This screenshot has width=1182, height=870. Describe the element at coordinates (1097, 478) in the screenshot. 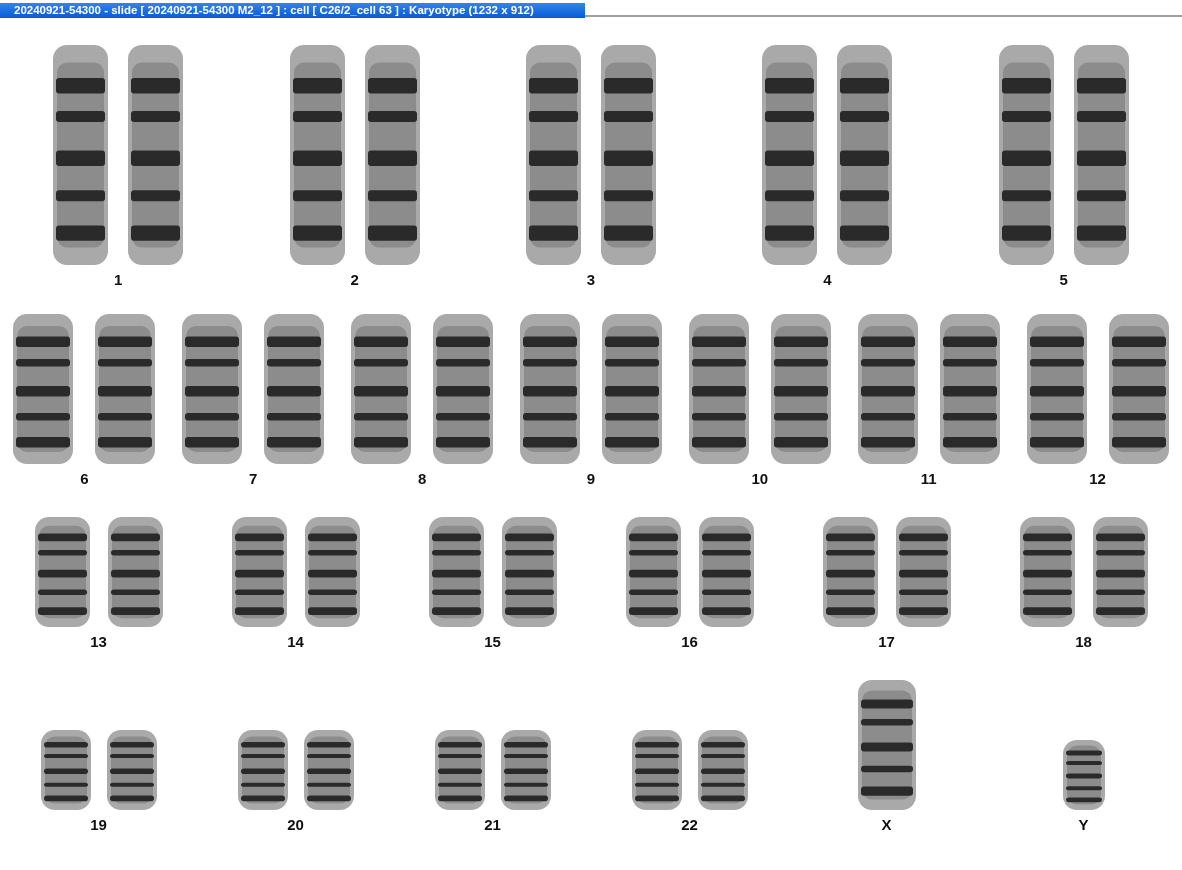

I see `chromosome-label: 12` at that location.